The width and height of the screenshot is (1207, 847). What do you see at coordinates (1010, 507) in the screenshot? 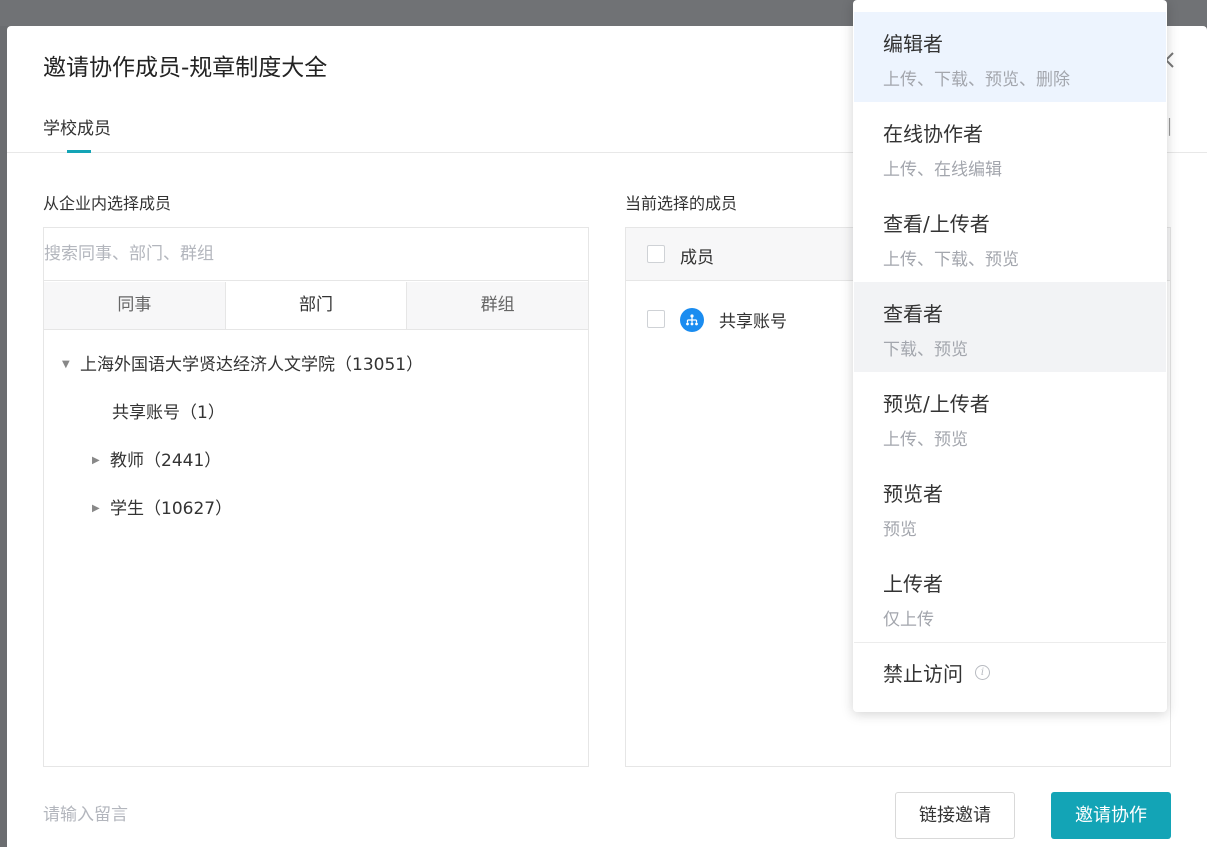
I see `role-option-previewer: 预览者 预览` at bounding box center [1010, 507].